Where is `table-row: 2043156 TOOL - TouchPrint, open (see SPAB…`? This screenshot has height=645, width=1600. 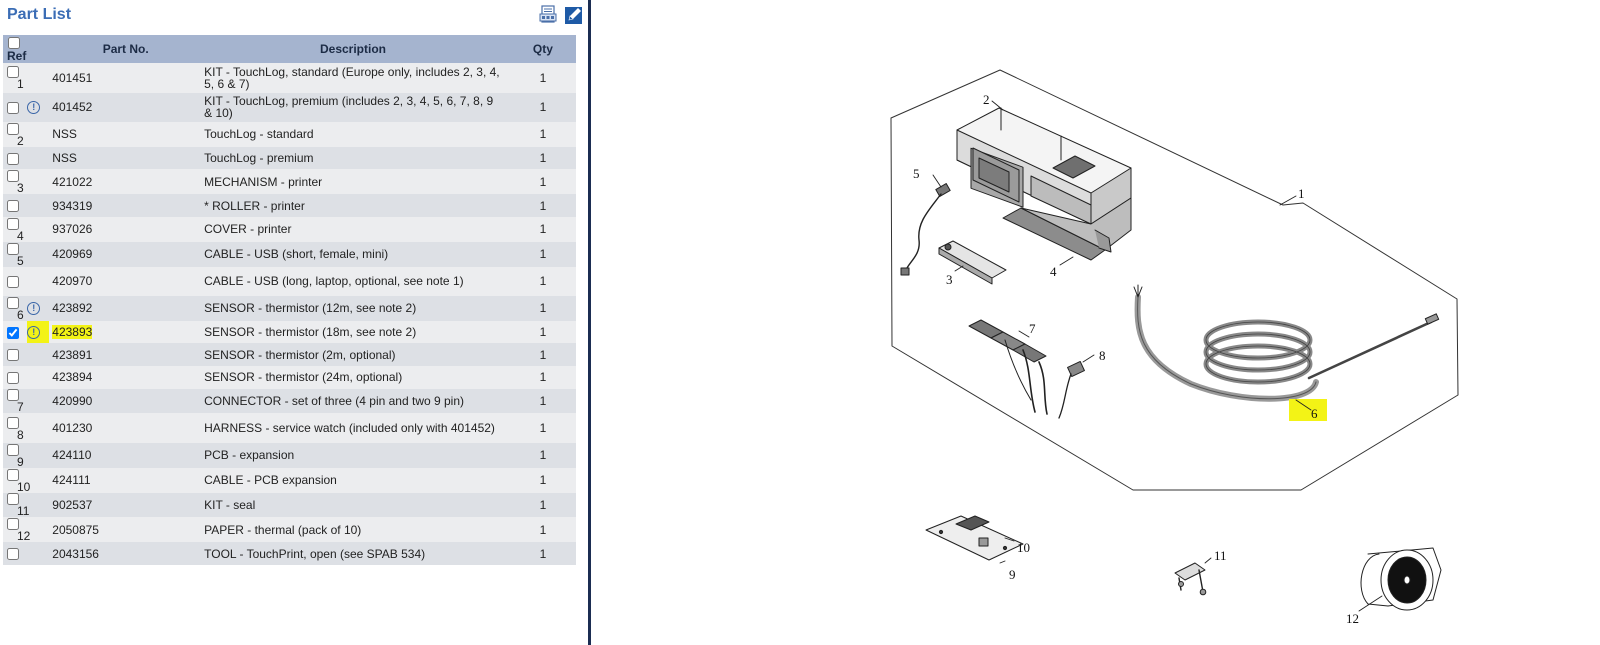 table-row: 2043156 TOOL - TouchPrint, open (see SPAB… is located at coordinates (289, 553).